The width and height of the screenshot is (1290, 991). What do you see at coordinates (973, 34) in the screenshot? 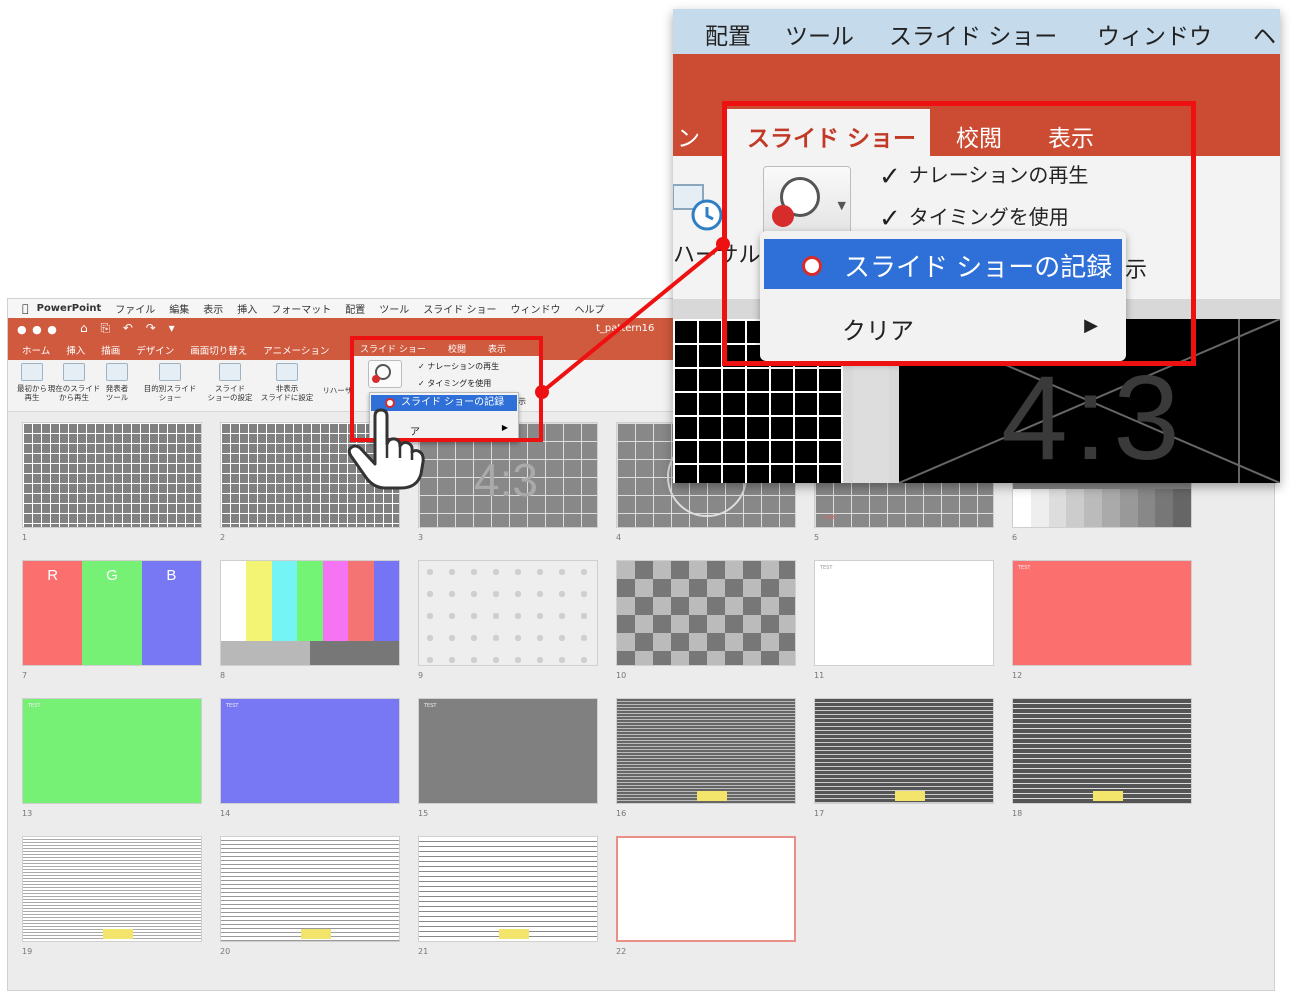
I see `zoom-menu-slideshow: スライド ショー` at bounding box center [973, 34].